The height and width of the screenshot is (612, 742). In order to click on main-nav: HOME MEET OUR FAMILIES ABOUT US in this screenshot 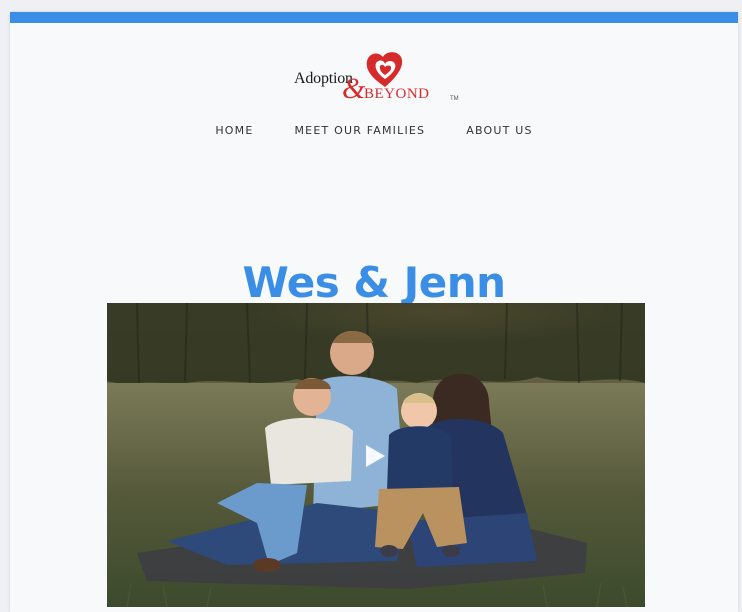, I will do `click(374, 130)`.